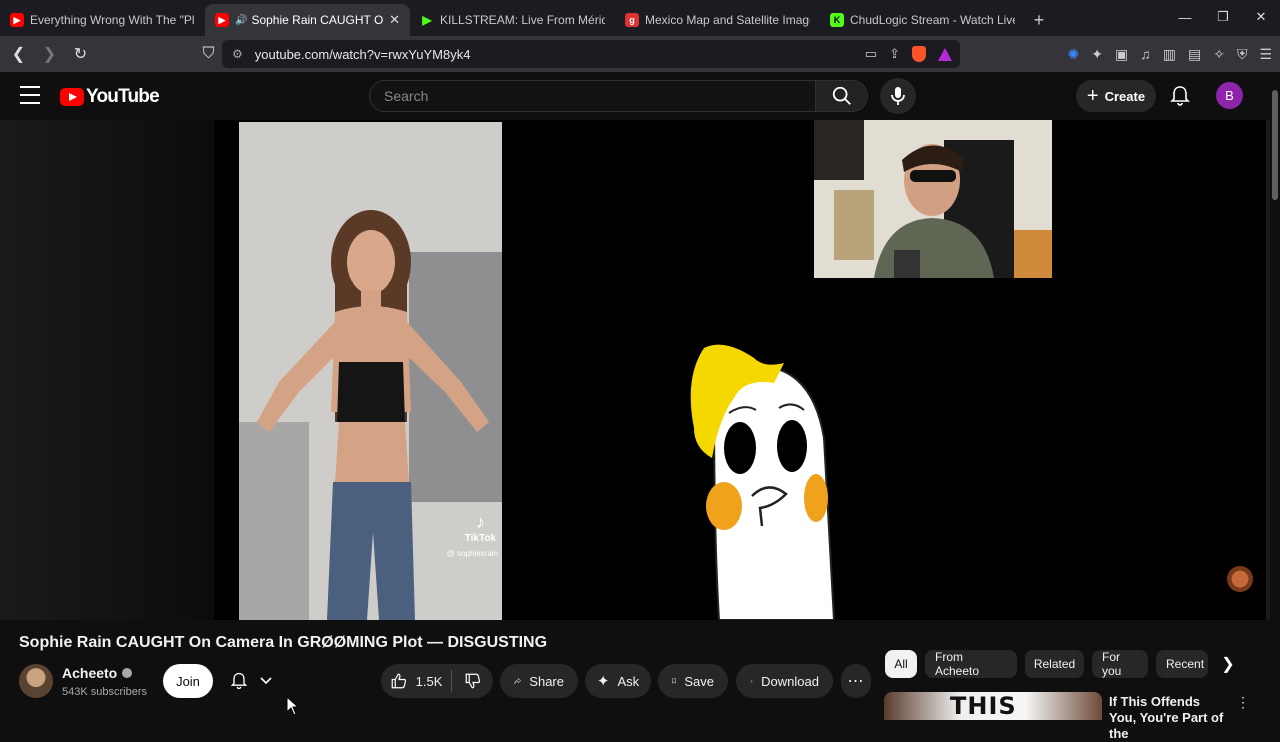 The height and width of the screenshot is (742, 1280). Describe the element at coordinates (1265, 54) in the screenshot. I see `menu-icon: ☰` at that location.